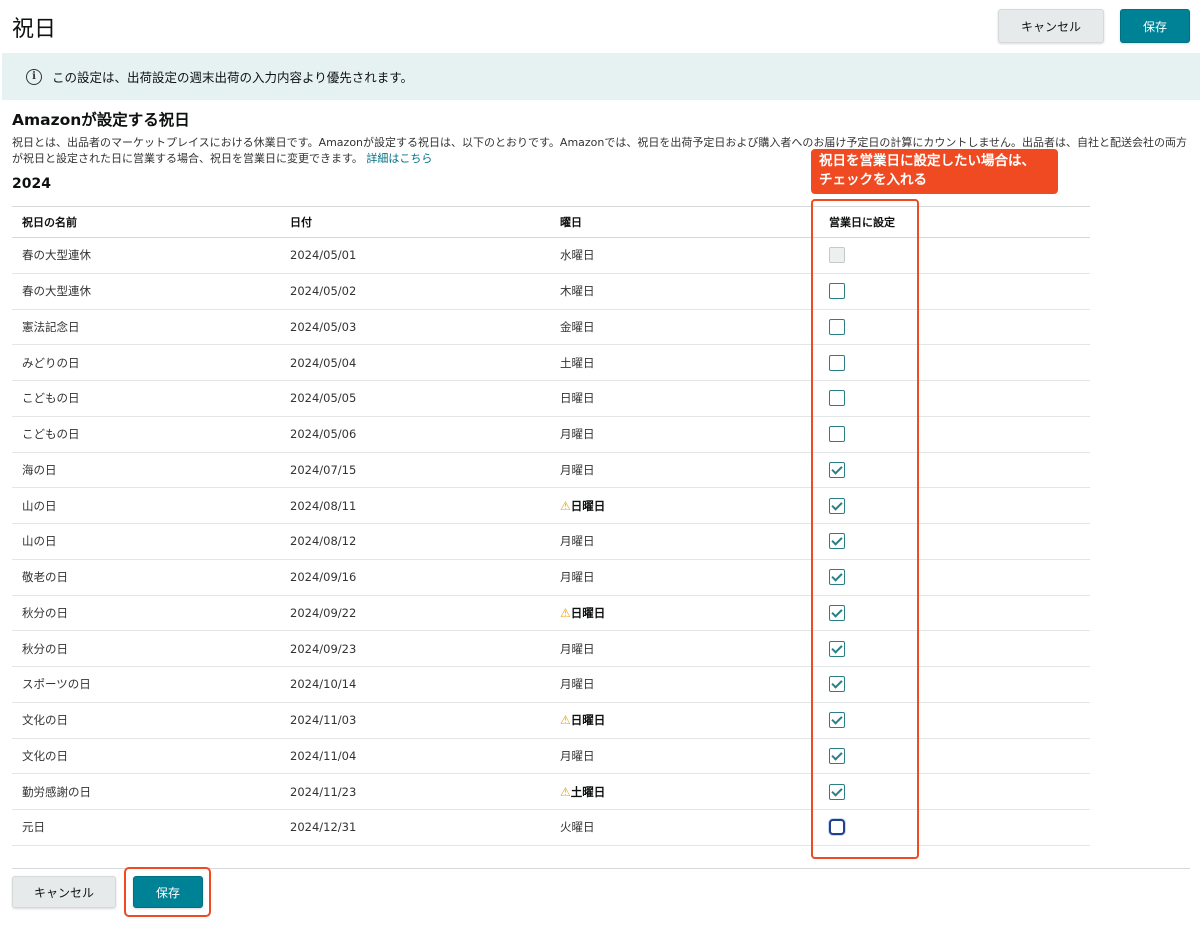 The width and height of the screenshot is (1200, 926). What do you see at coordinates (415, 327) in the screenshot?
I see `holiday-date: 2024/05/03` at bounding box center [415, 327].